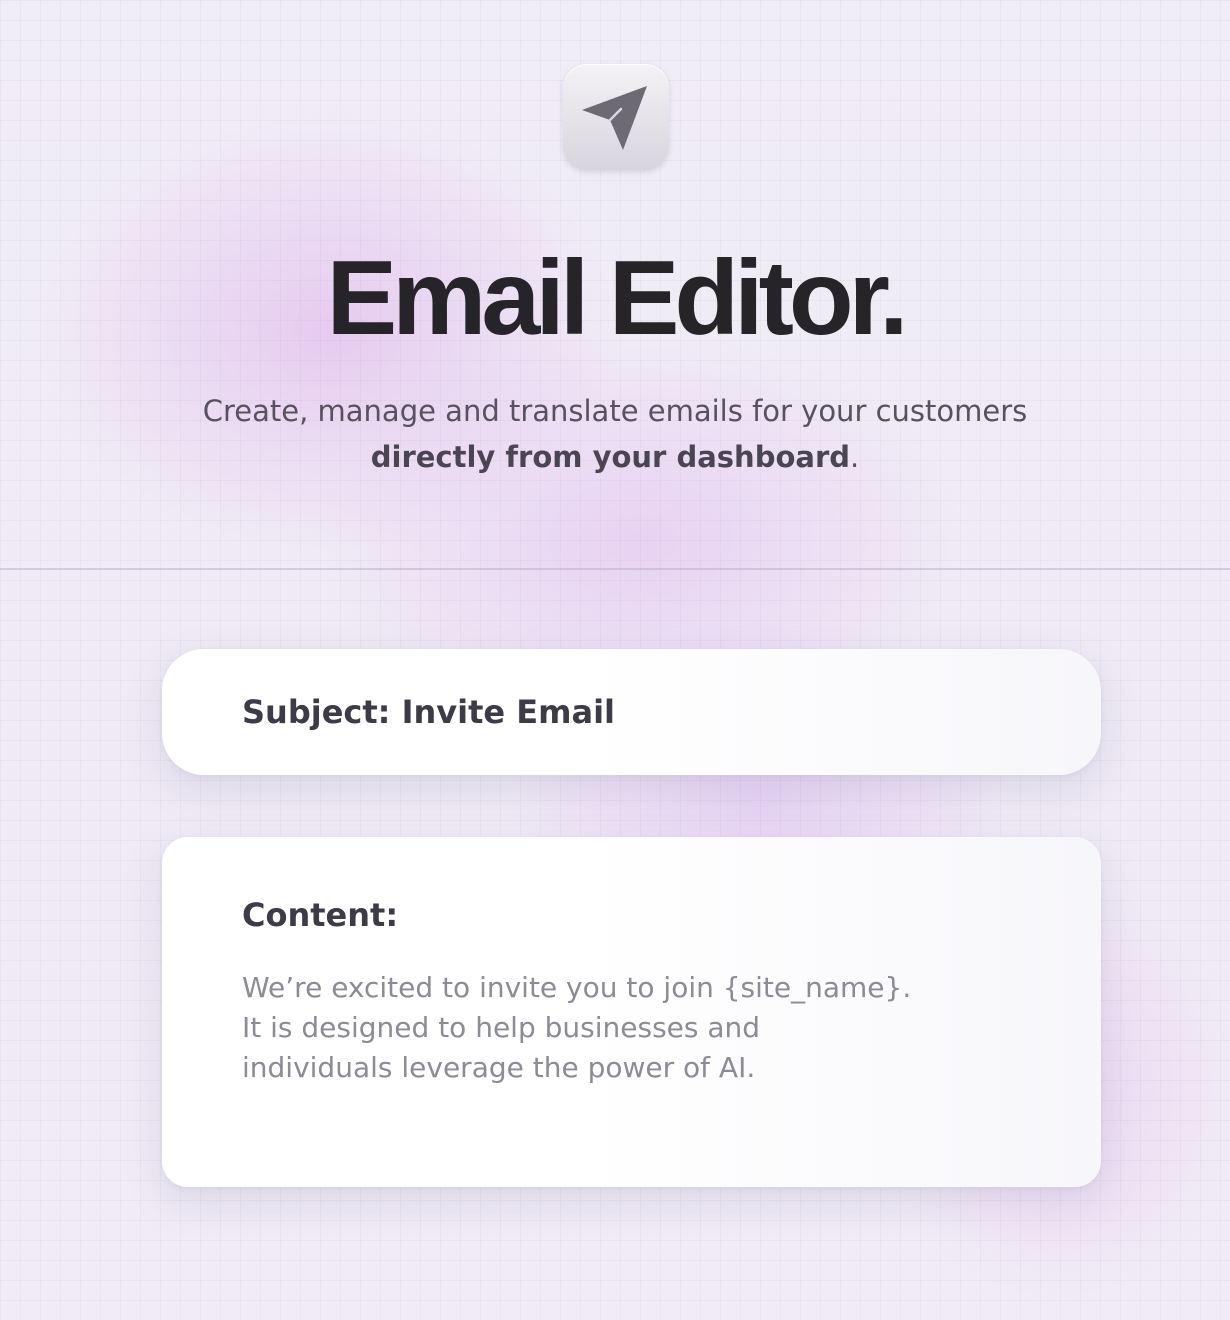 The width and height of the screenshot is (1230, 1320). What do you see at coordinates (499, 1067) in the screenshot?
I see `content-line: individuals leverage the power of AI.` at bounding box center [499, 1067].